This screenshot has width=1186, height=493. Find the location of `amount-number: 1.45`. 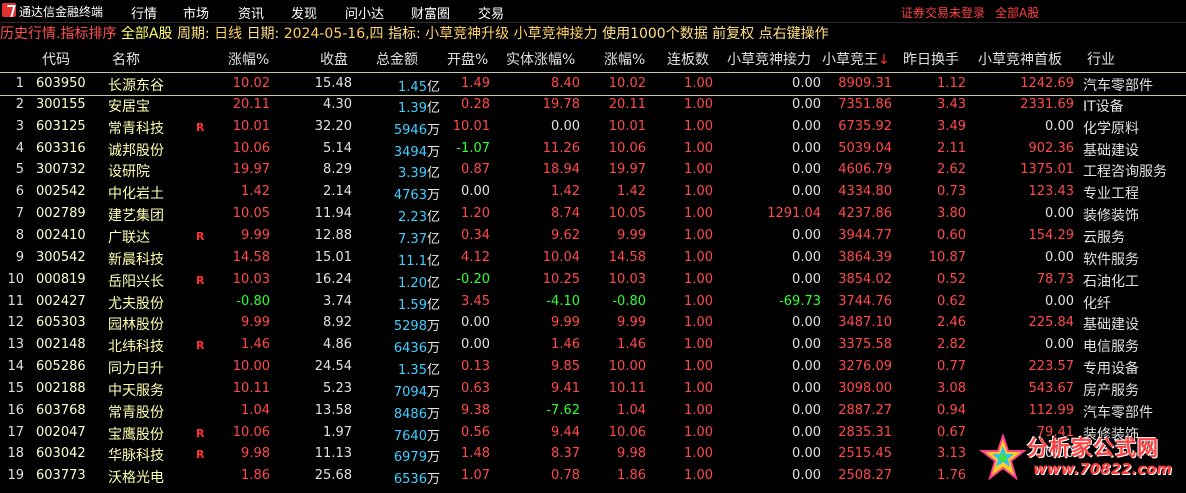

amount-number: 1.45 is located at coordinates (412, 87).